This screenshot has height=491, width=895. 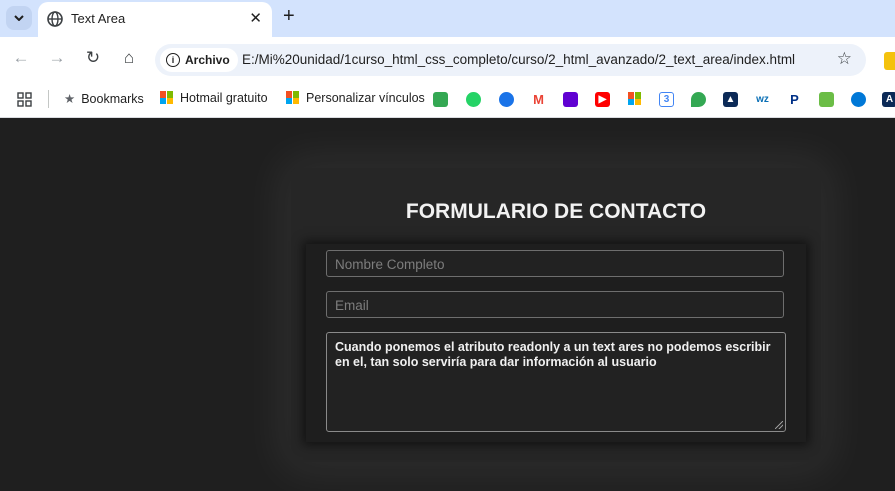 I want to click on forward-button: →, so click(x=57, y=58).